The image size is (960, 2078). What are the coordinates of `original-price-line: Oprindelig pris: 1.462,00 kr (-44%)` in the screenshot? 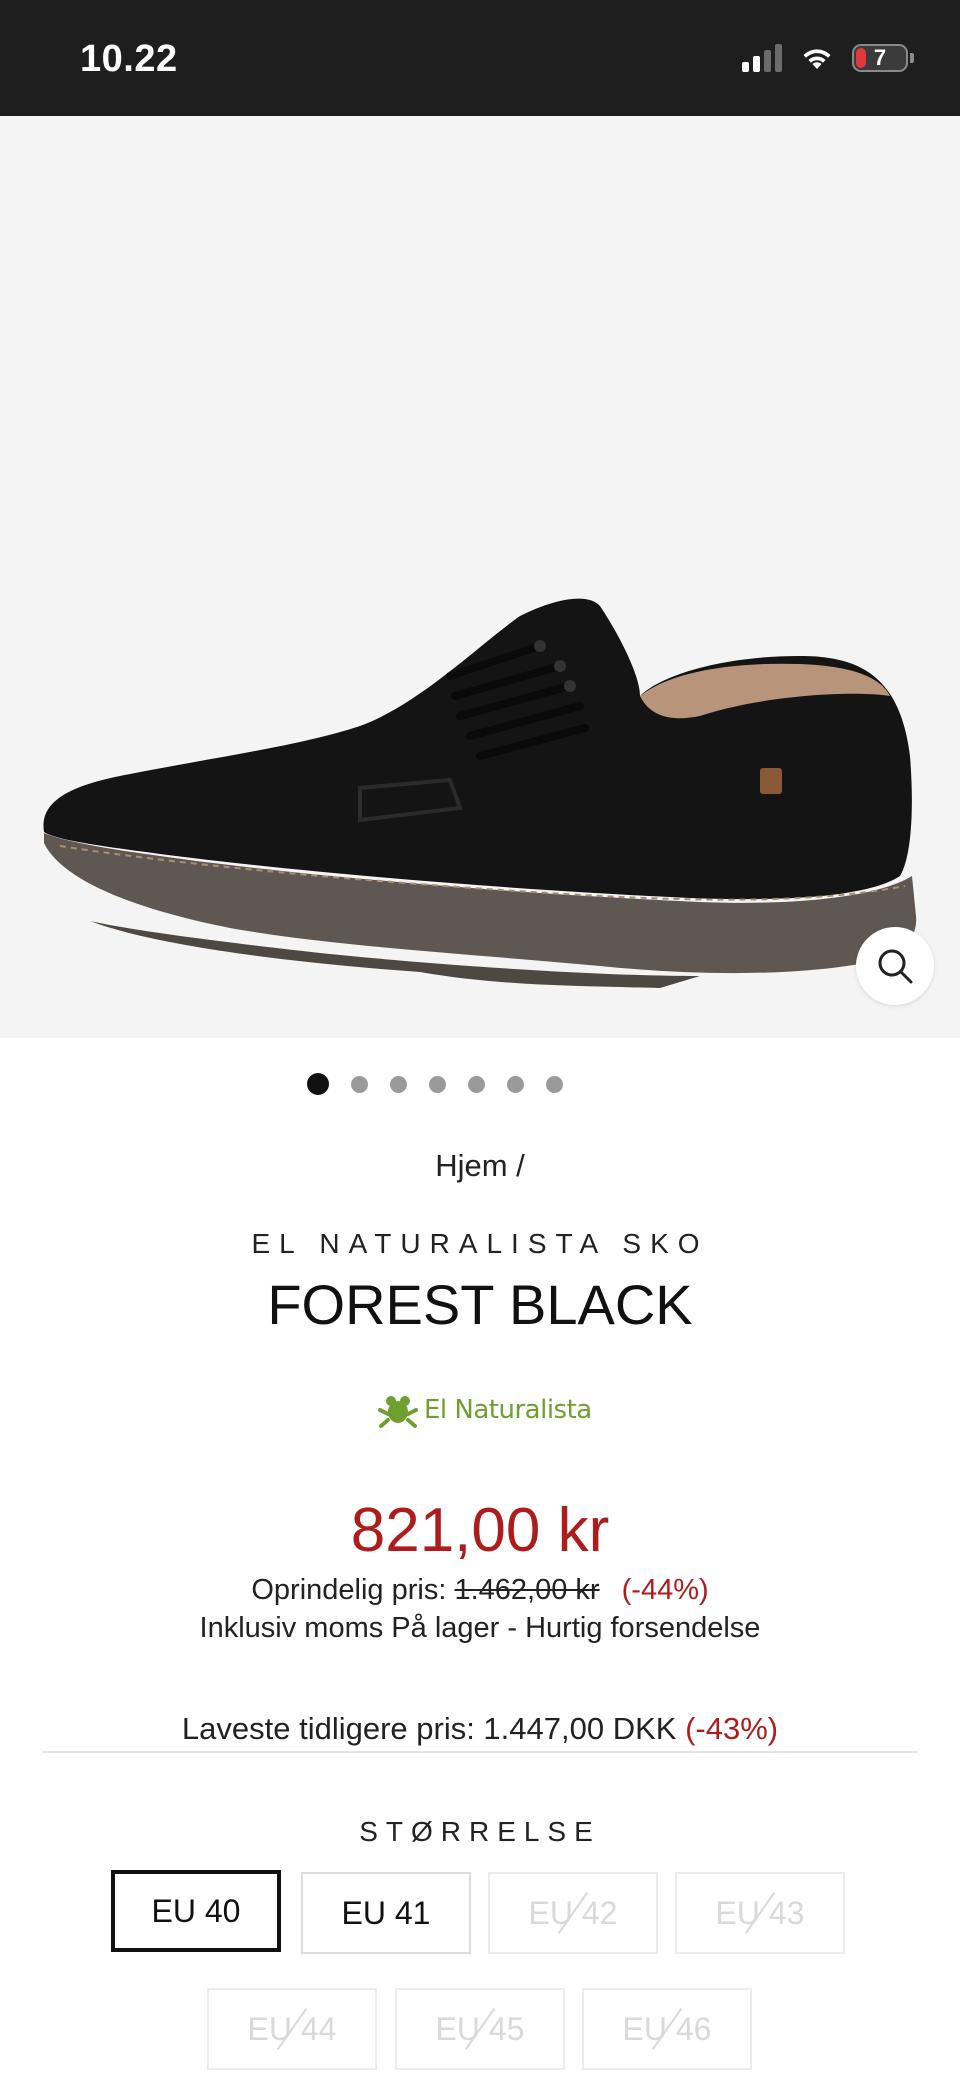 It's located at (480, 1590).